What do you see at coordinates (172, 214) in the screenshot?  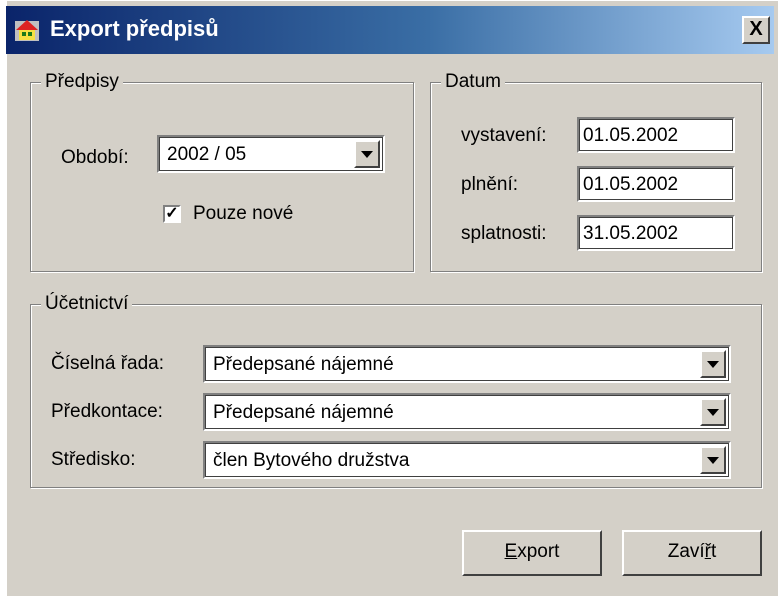 I see `pouze-nove-checkbox: ✓` at bounding box center [172, 214].